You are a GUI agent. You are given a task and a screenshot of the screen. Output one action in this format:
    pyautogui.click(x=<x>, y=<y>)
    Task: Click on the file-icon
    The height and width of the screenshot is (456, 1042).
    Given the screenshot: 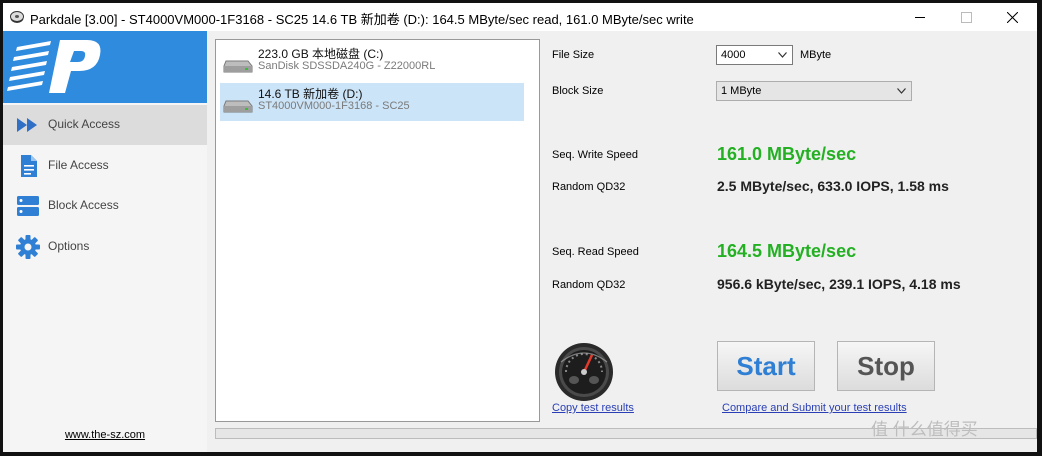 What is the action you would take?
    pyautogui.click(x=29, y=166)
    